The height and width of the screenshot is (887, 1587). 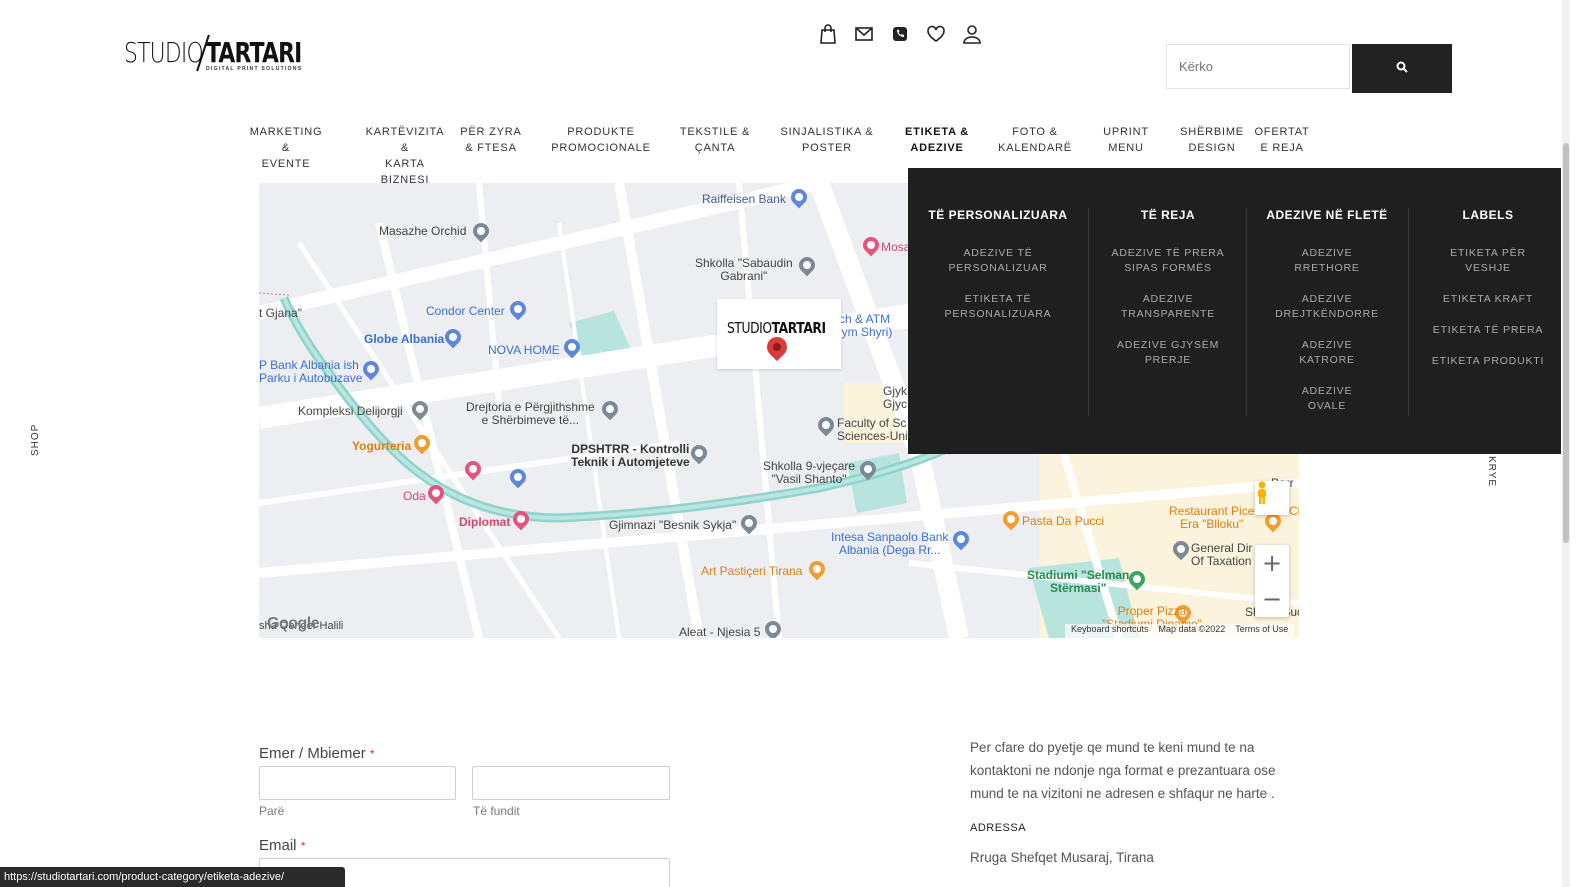 What do you see at coordinates (293, 623) in the screenshot?
I see `google-logo: Google` at bounding box center [293, 623].